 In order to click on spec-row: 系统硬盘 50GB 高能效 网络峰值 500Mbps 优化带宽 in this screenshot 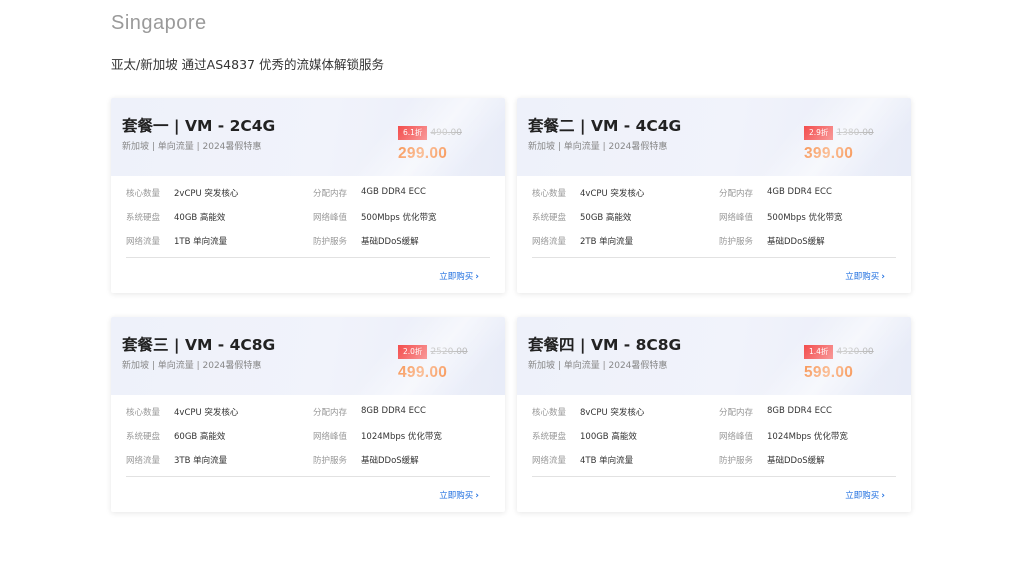, I will do `click(714, 223)`.